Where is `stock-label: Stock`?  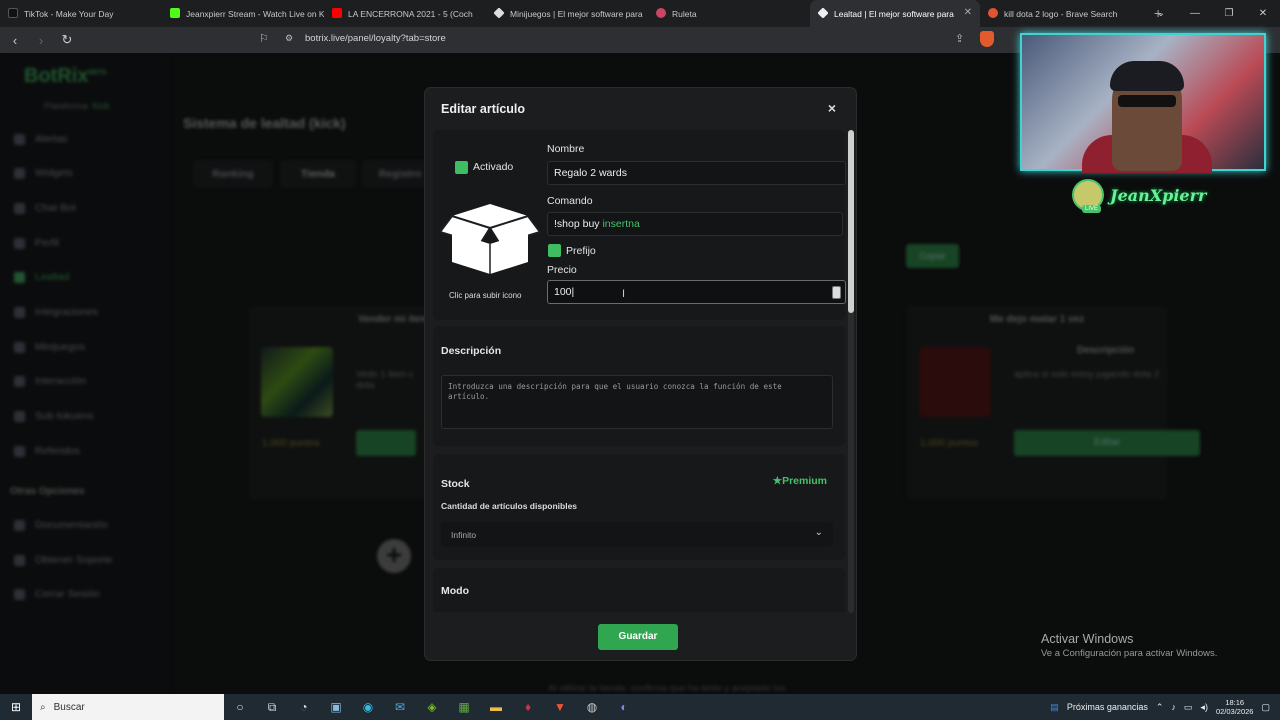 stock-label: Stock is located at coordinates (455, 484).